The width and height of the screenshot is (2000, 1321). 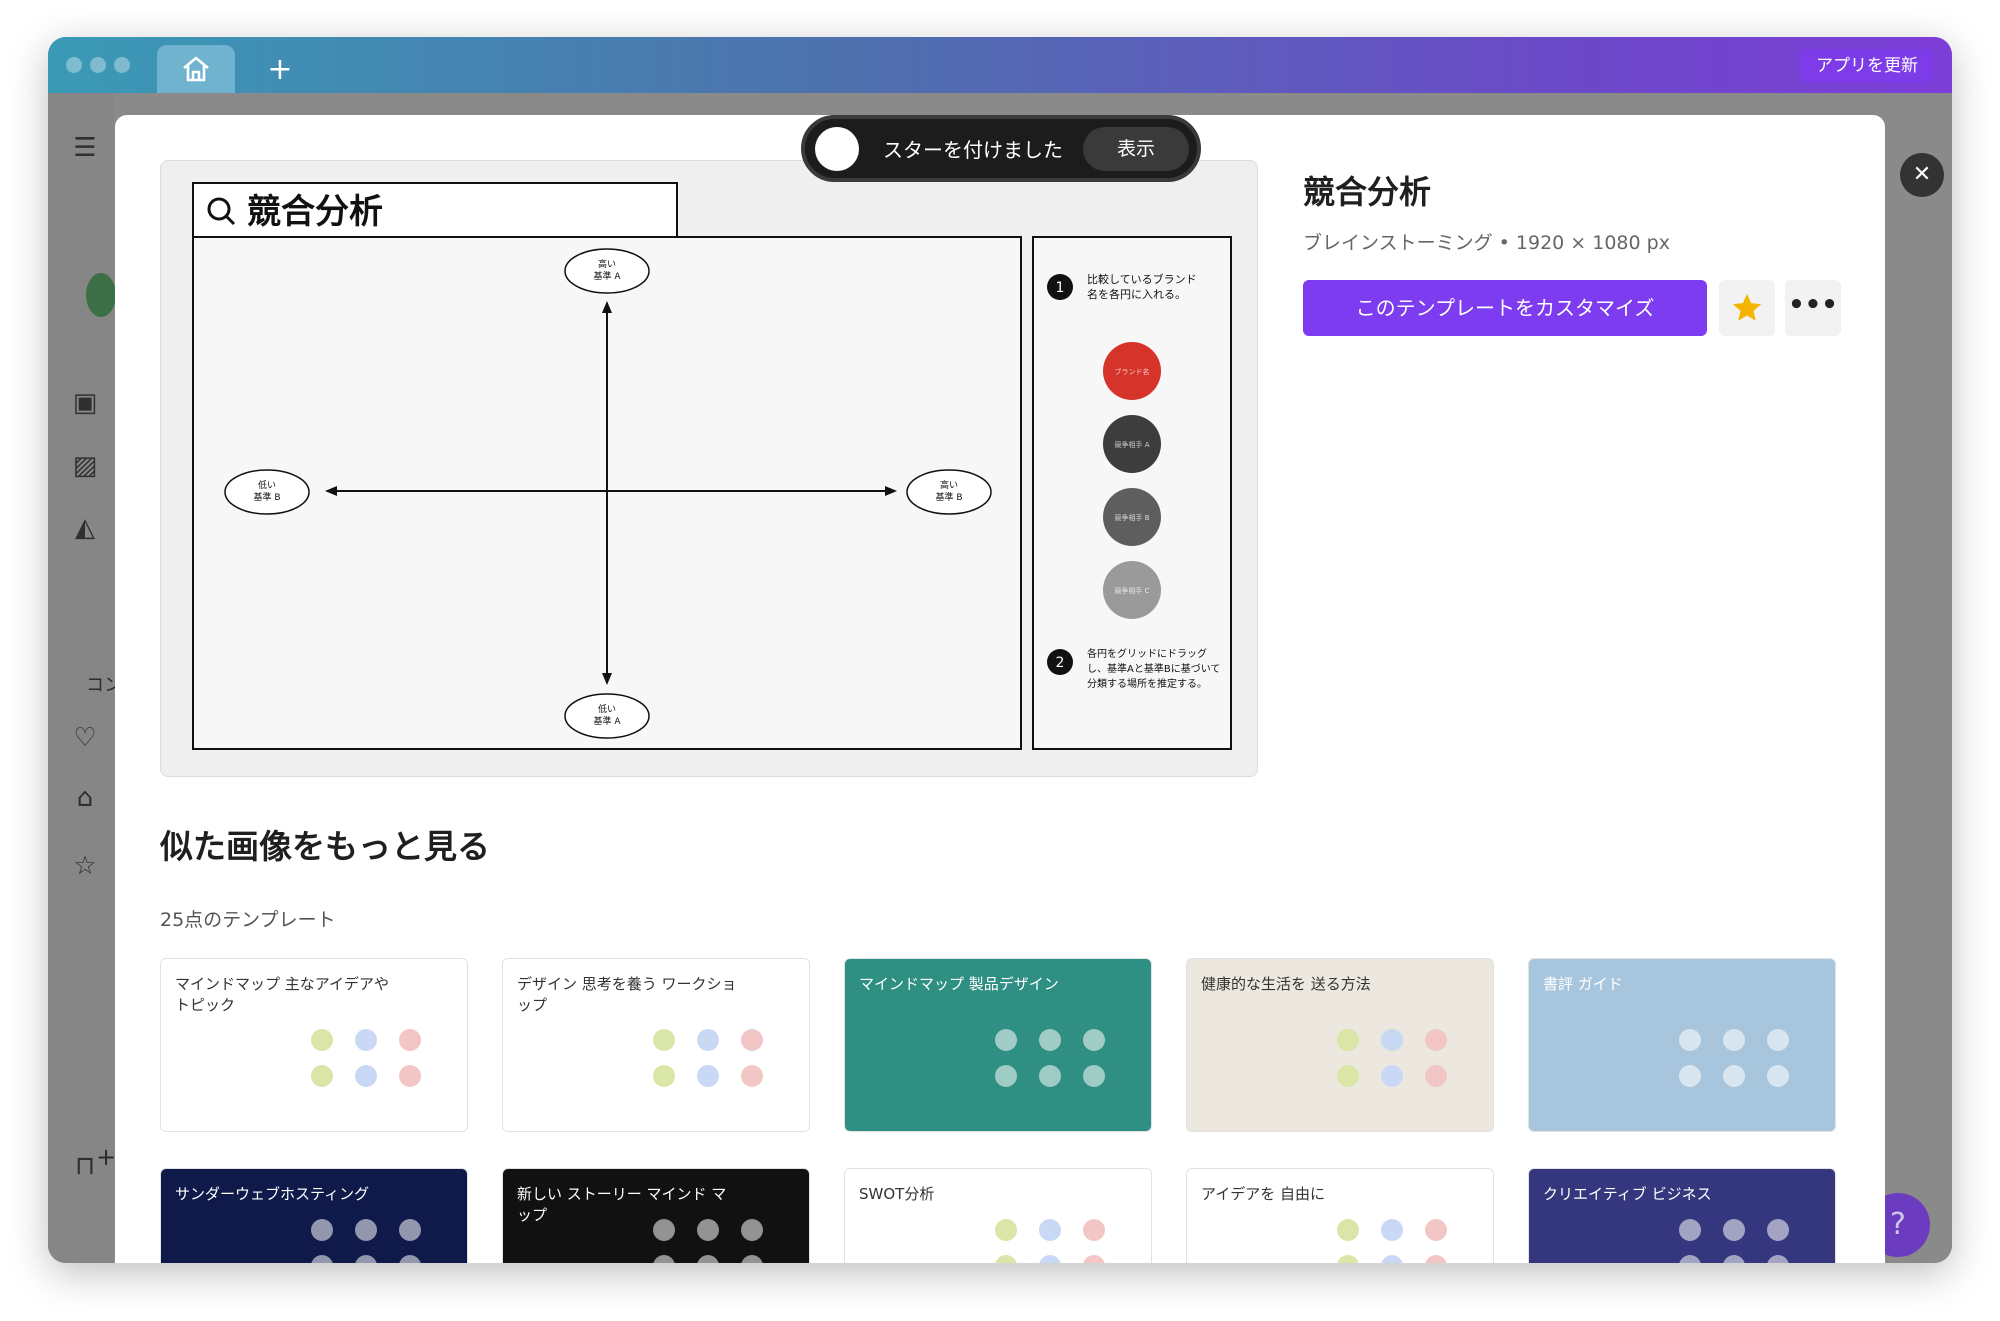 I want to click on template-thumbnail: 健康的な生活を 送る方法, so click(x=1340, y=1045).